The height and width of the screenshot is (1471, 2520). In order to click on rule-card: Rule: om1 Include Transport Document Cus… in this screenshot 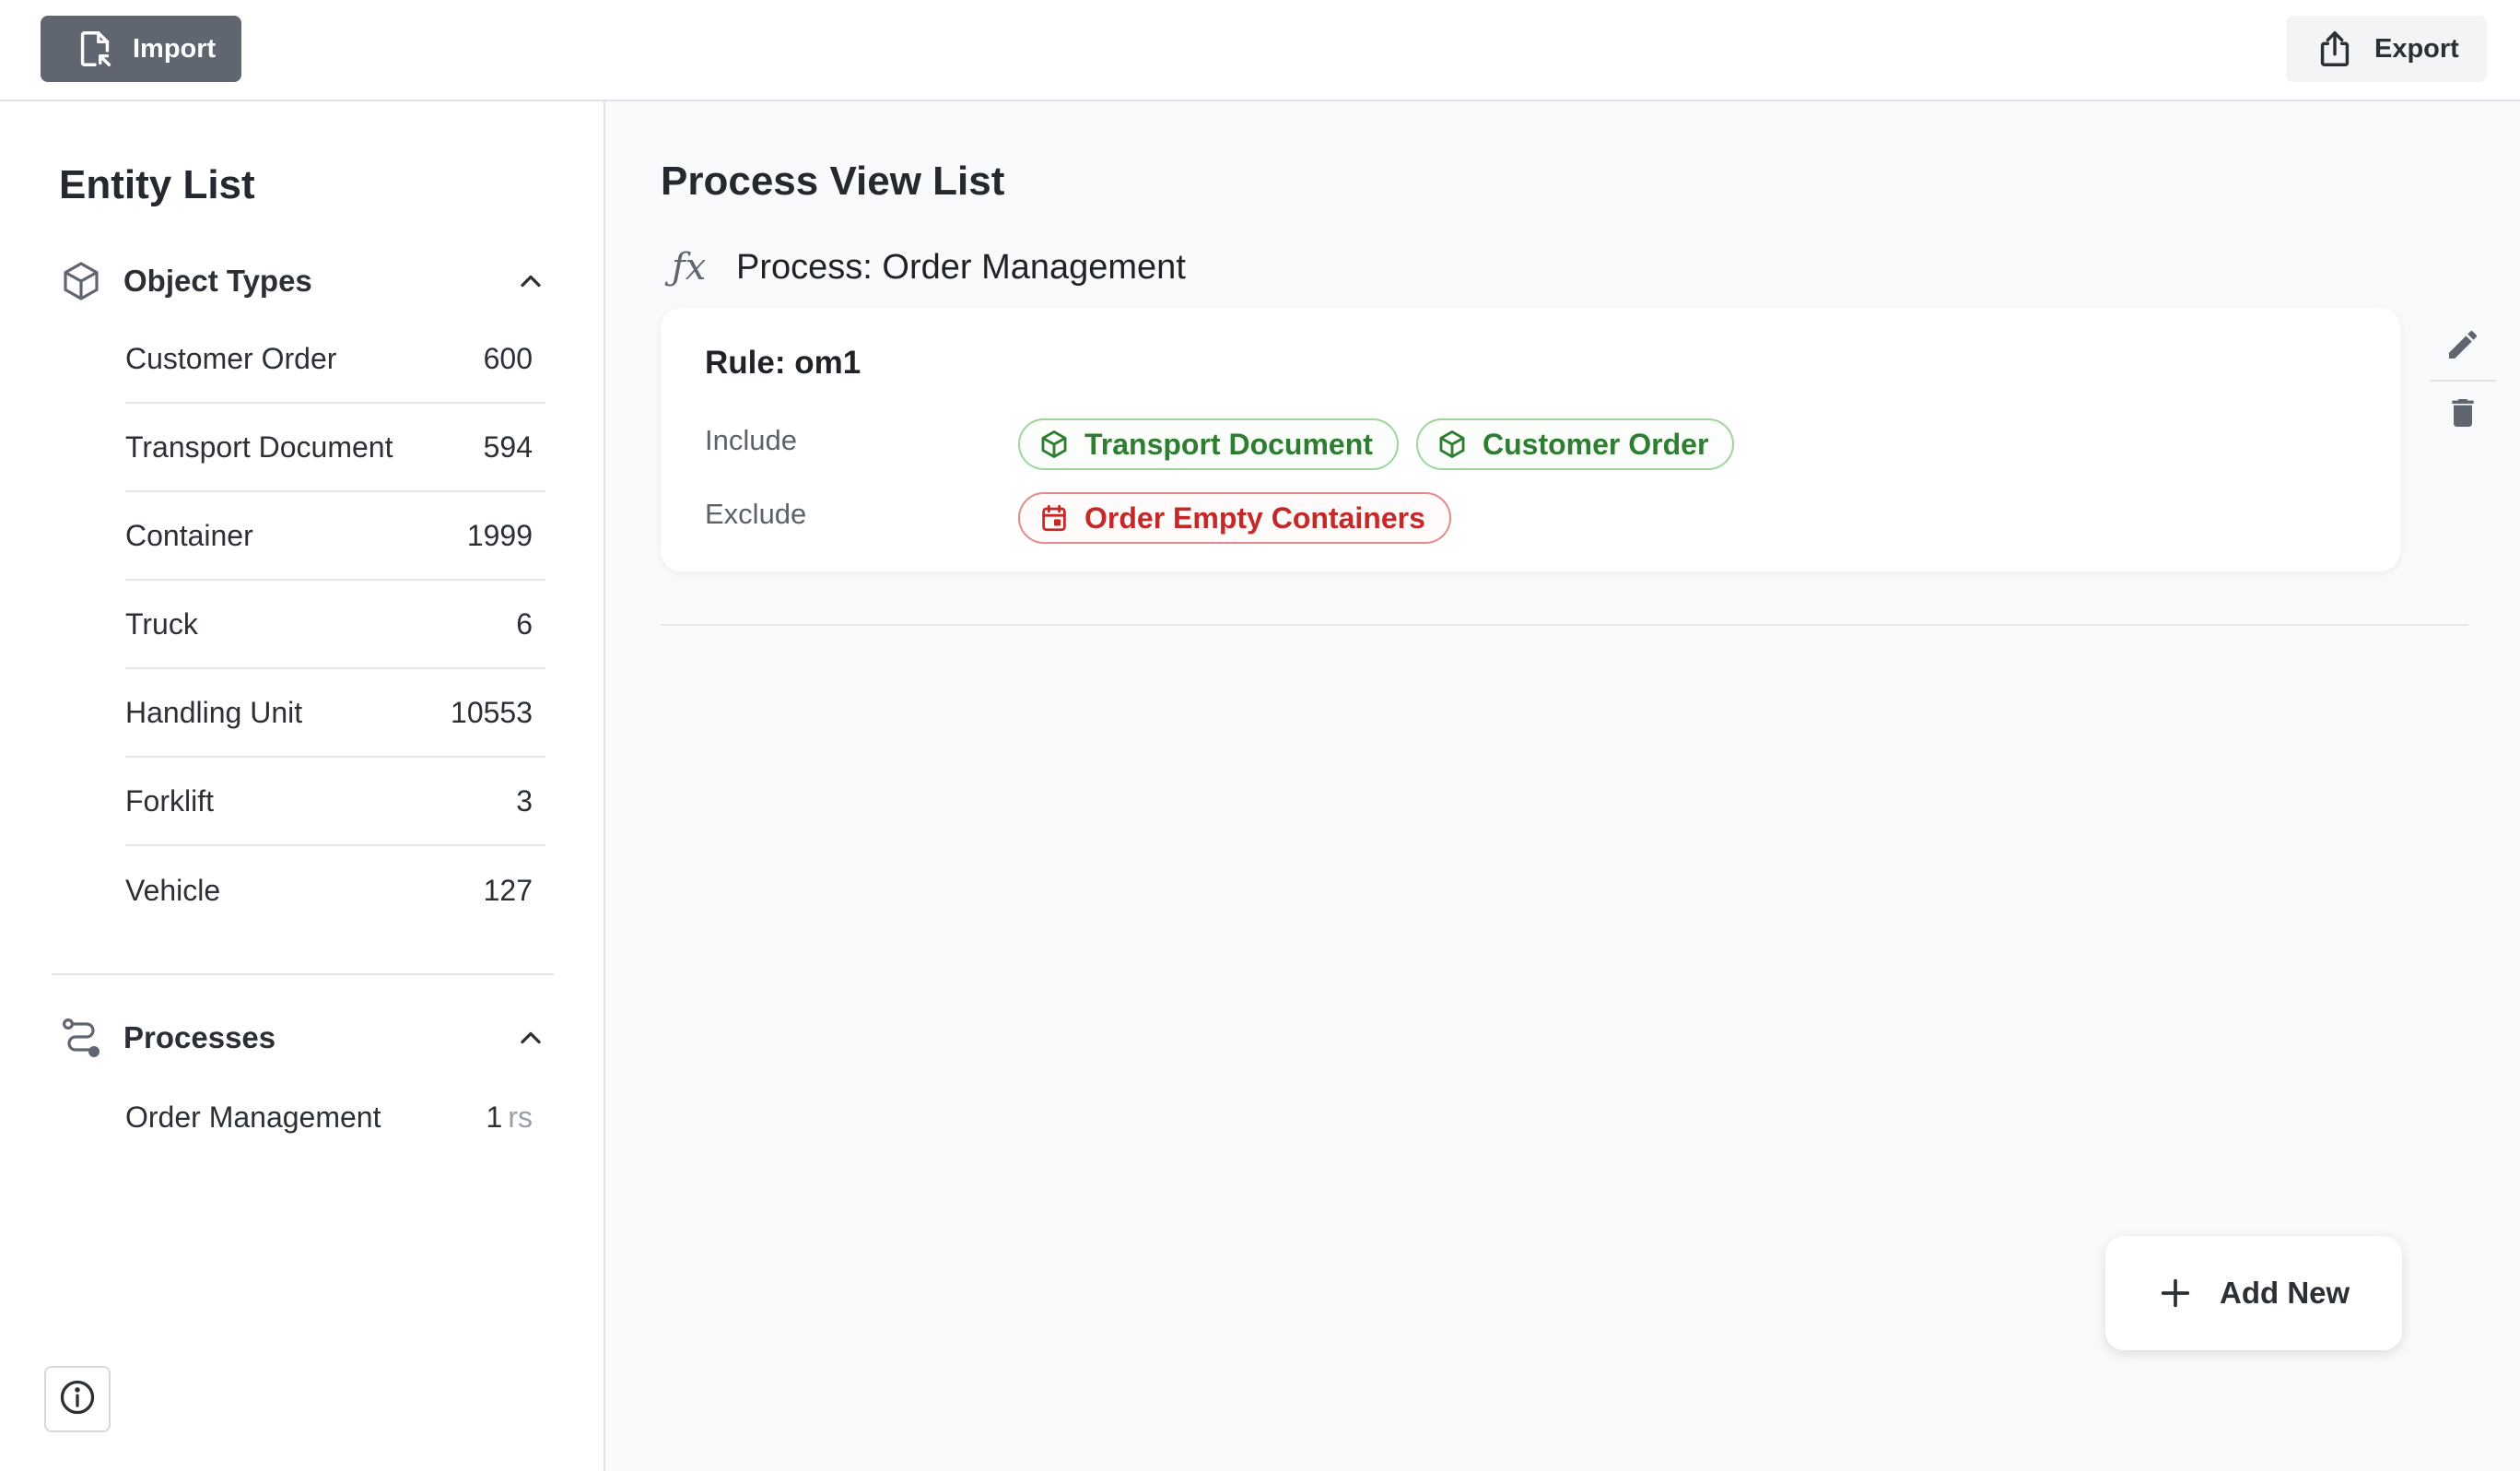, I will do `click(1530, 439)`.